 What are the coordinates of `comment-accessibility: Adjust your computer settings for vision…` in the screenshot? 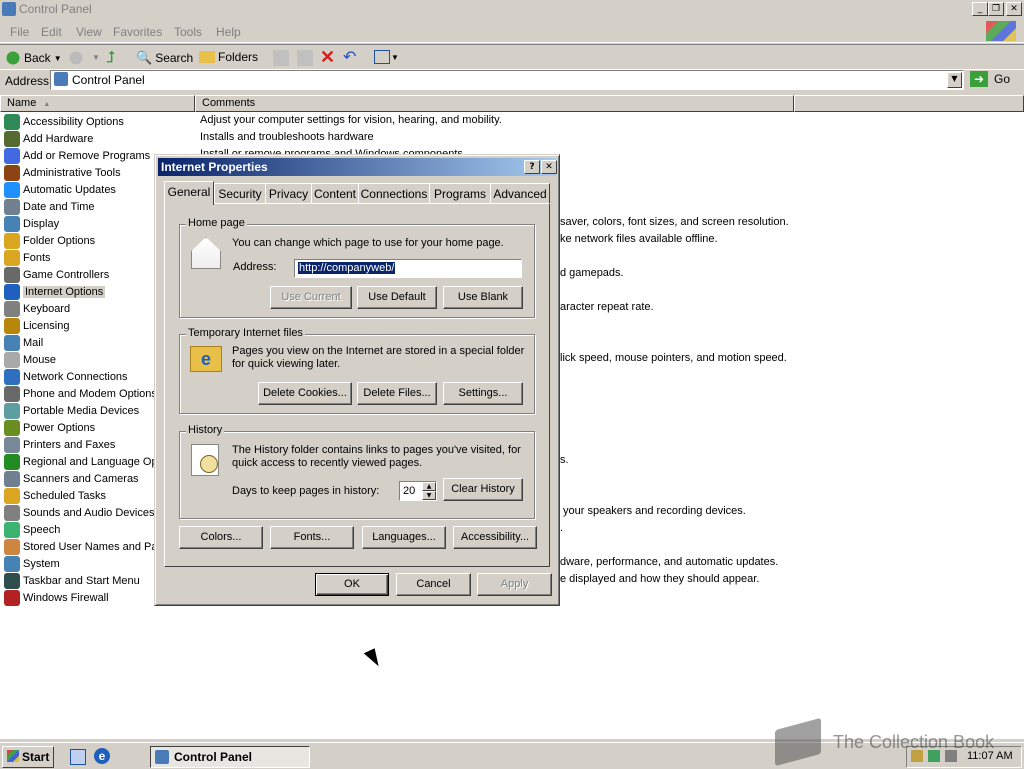 It's located at (351, 120).